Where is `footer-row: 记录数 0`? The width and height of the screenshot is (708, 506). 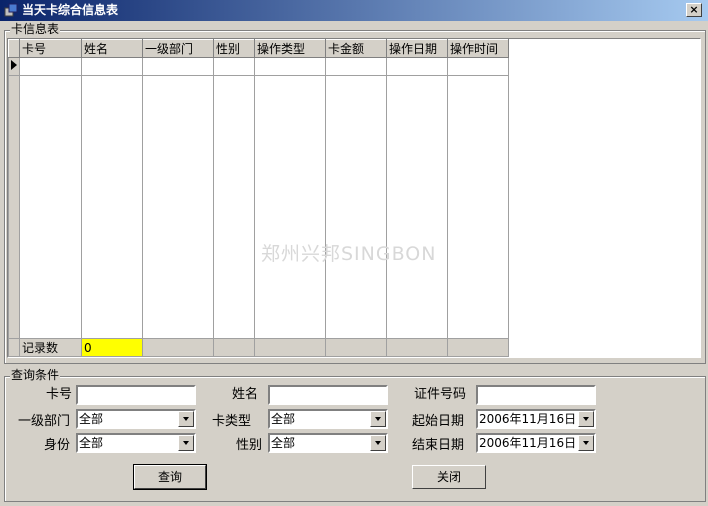
footer-row: 记录数 0 is located at coordinates (258, 347).